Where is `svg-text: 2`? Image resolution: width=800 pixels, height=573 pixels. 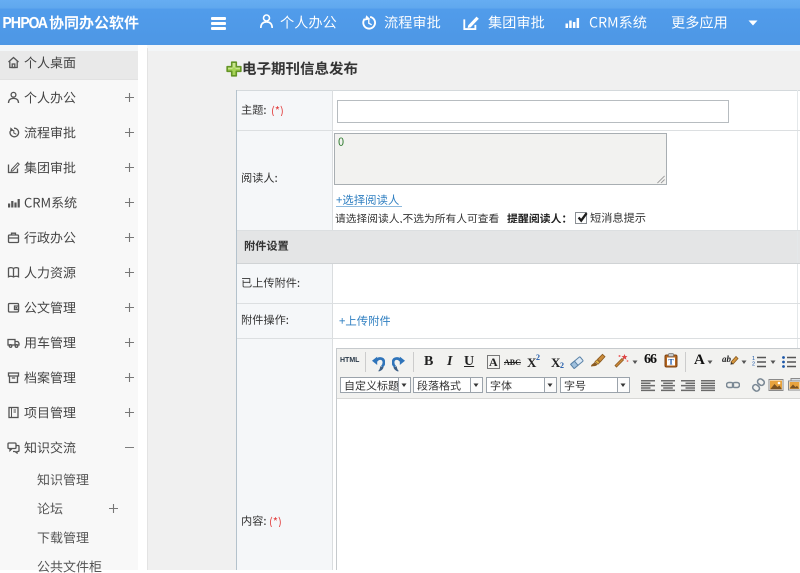 svg-text: 2 is located at coordinates (753, 365).